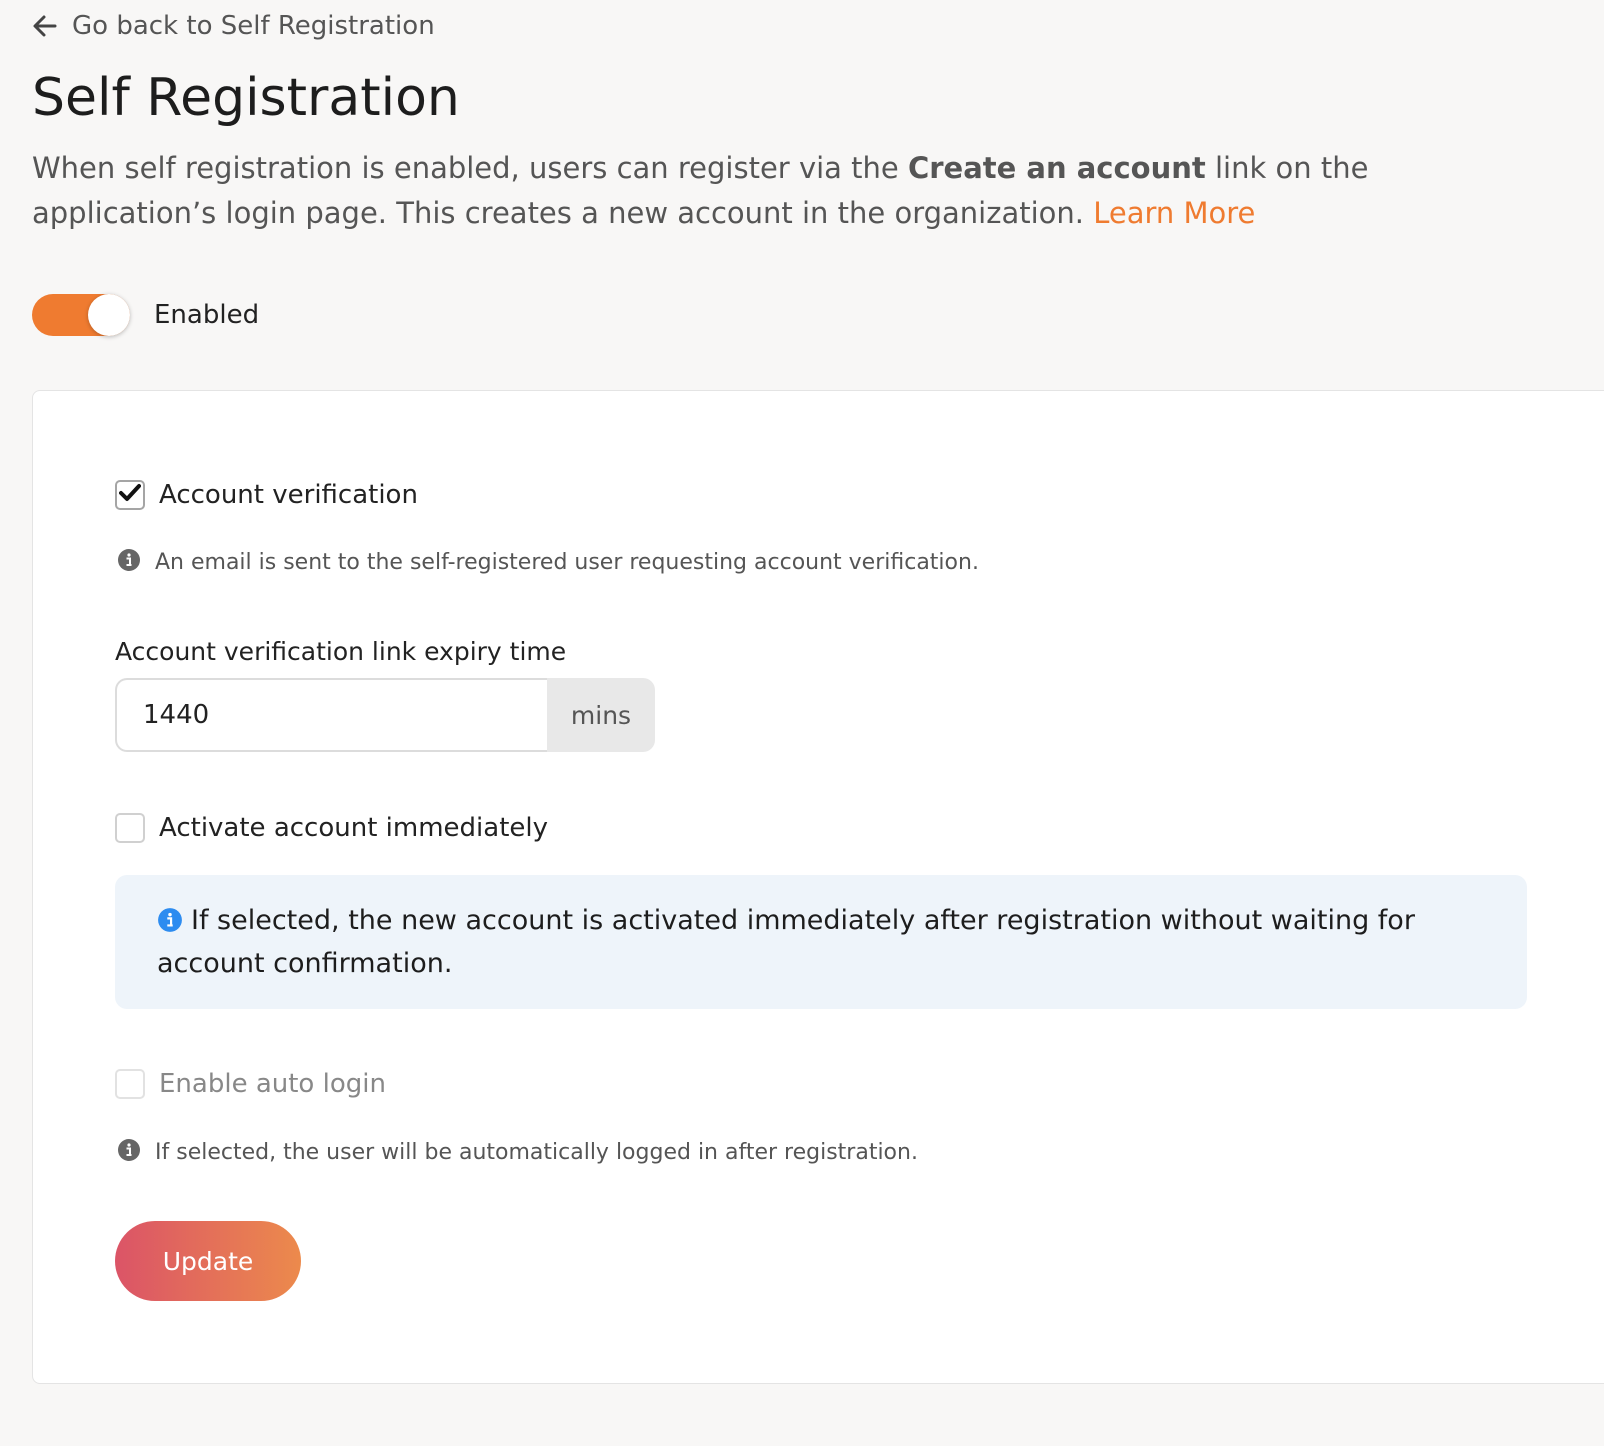 The width and height of the screenshot is (1604, 1446). Describe the element at coordinates (81, 315) in the screenshot. I see `self-registration-toggle` at that location.